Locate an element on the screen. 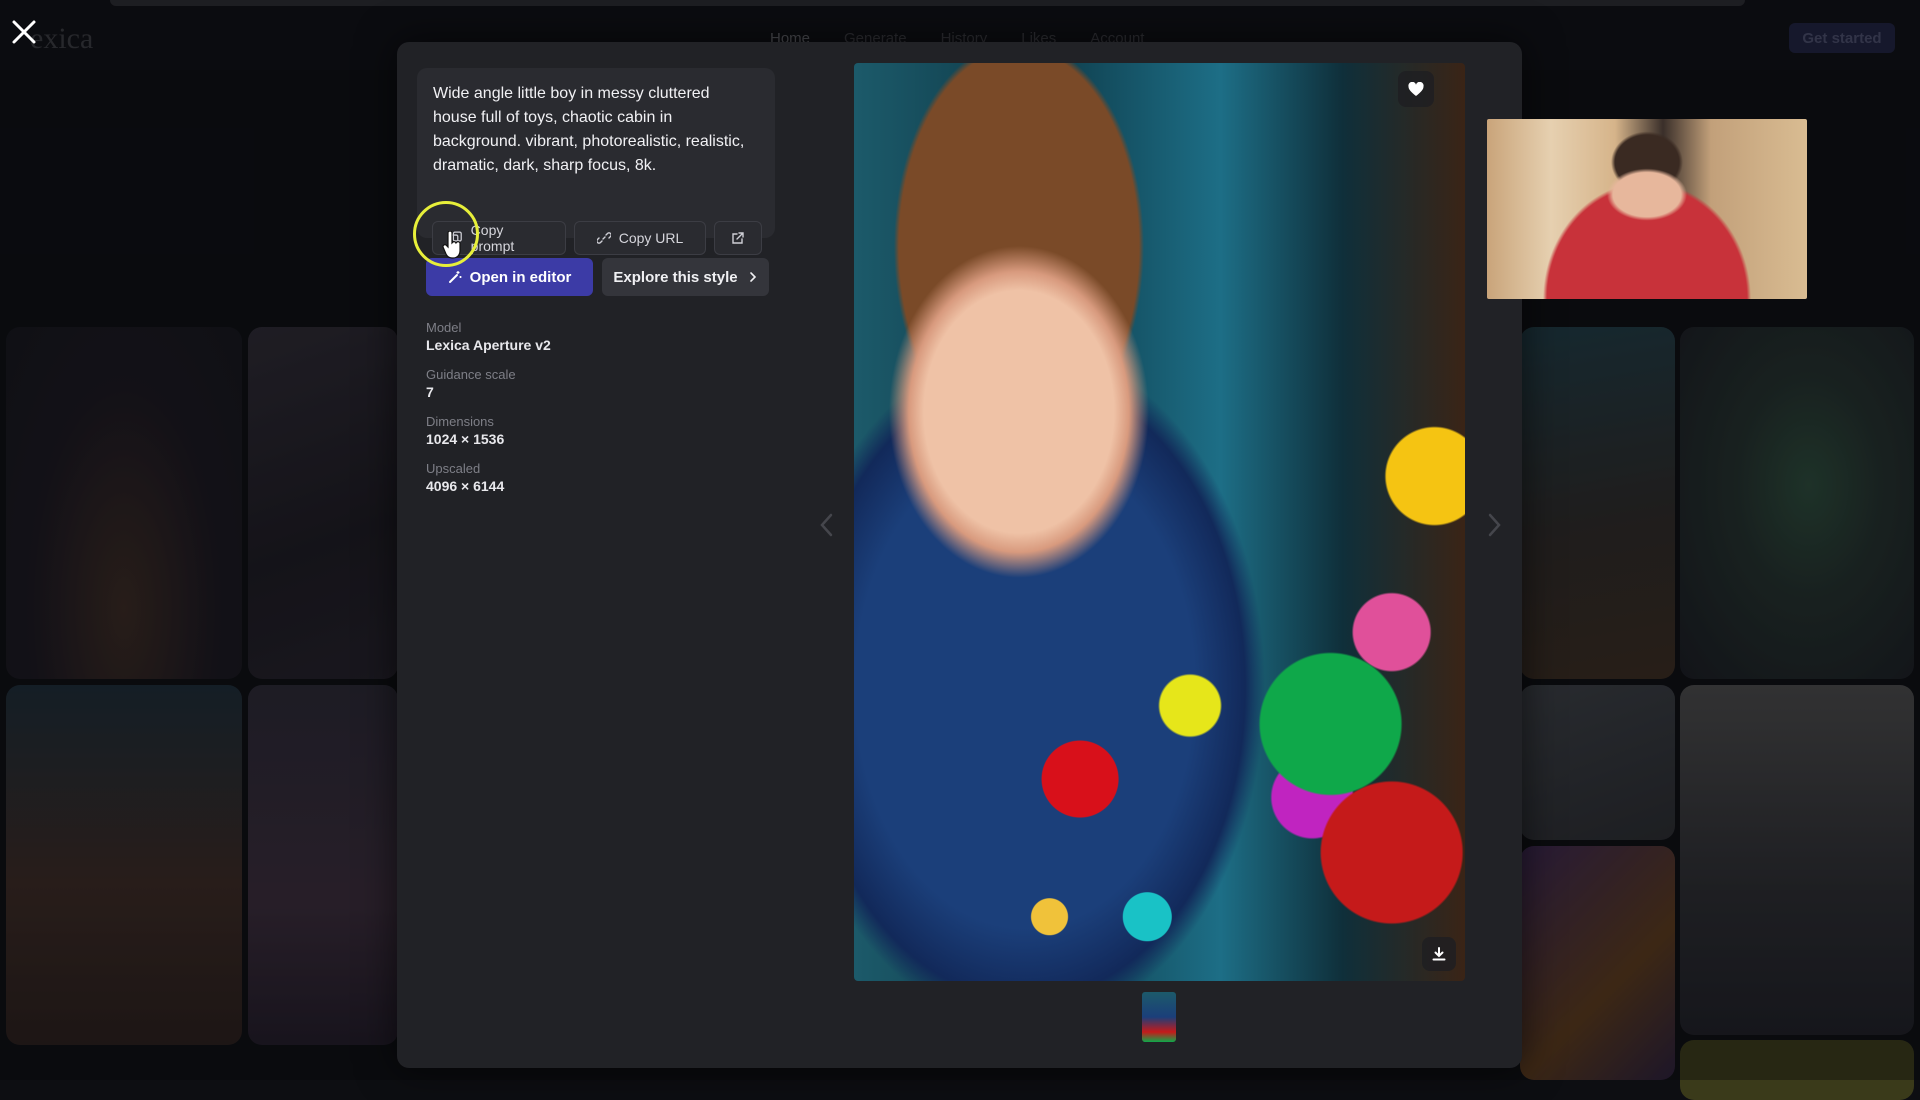 This screenshot has height=1100, width=1920. prompt-actions: Copy prompt Copy URL is located at coordinates (597, 238).